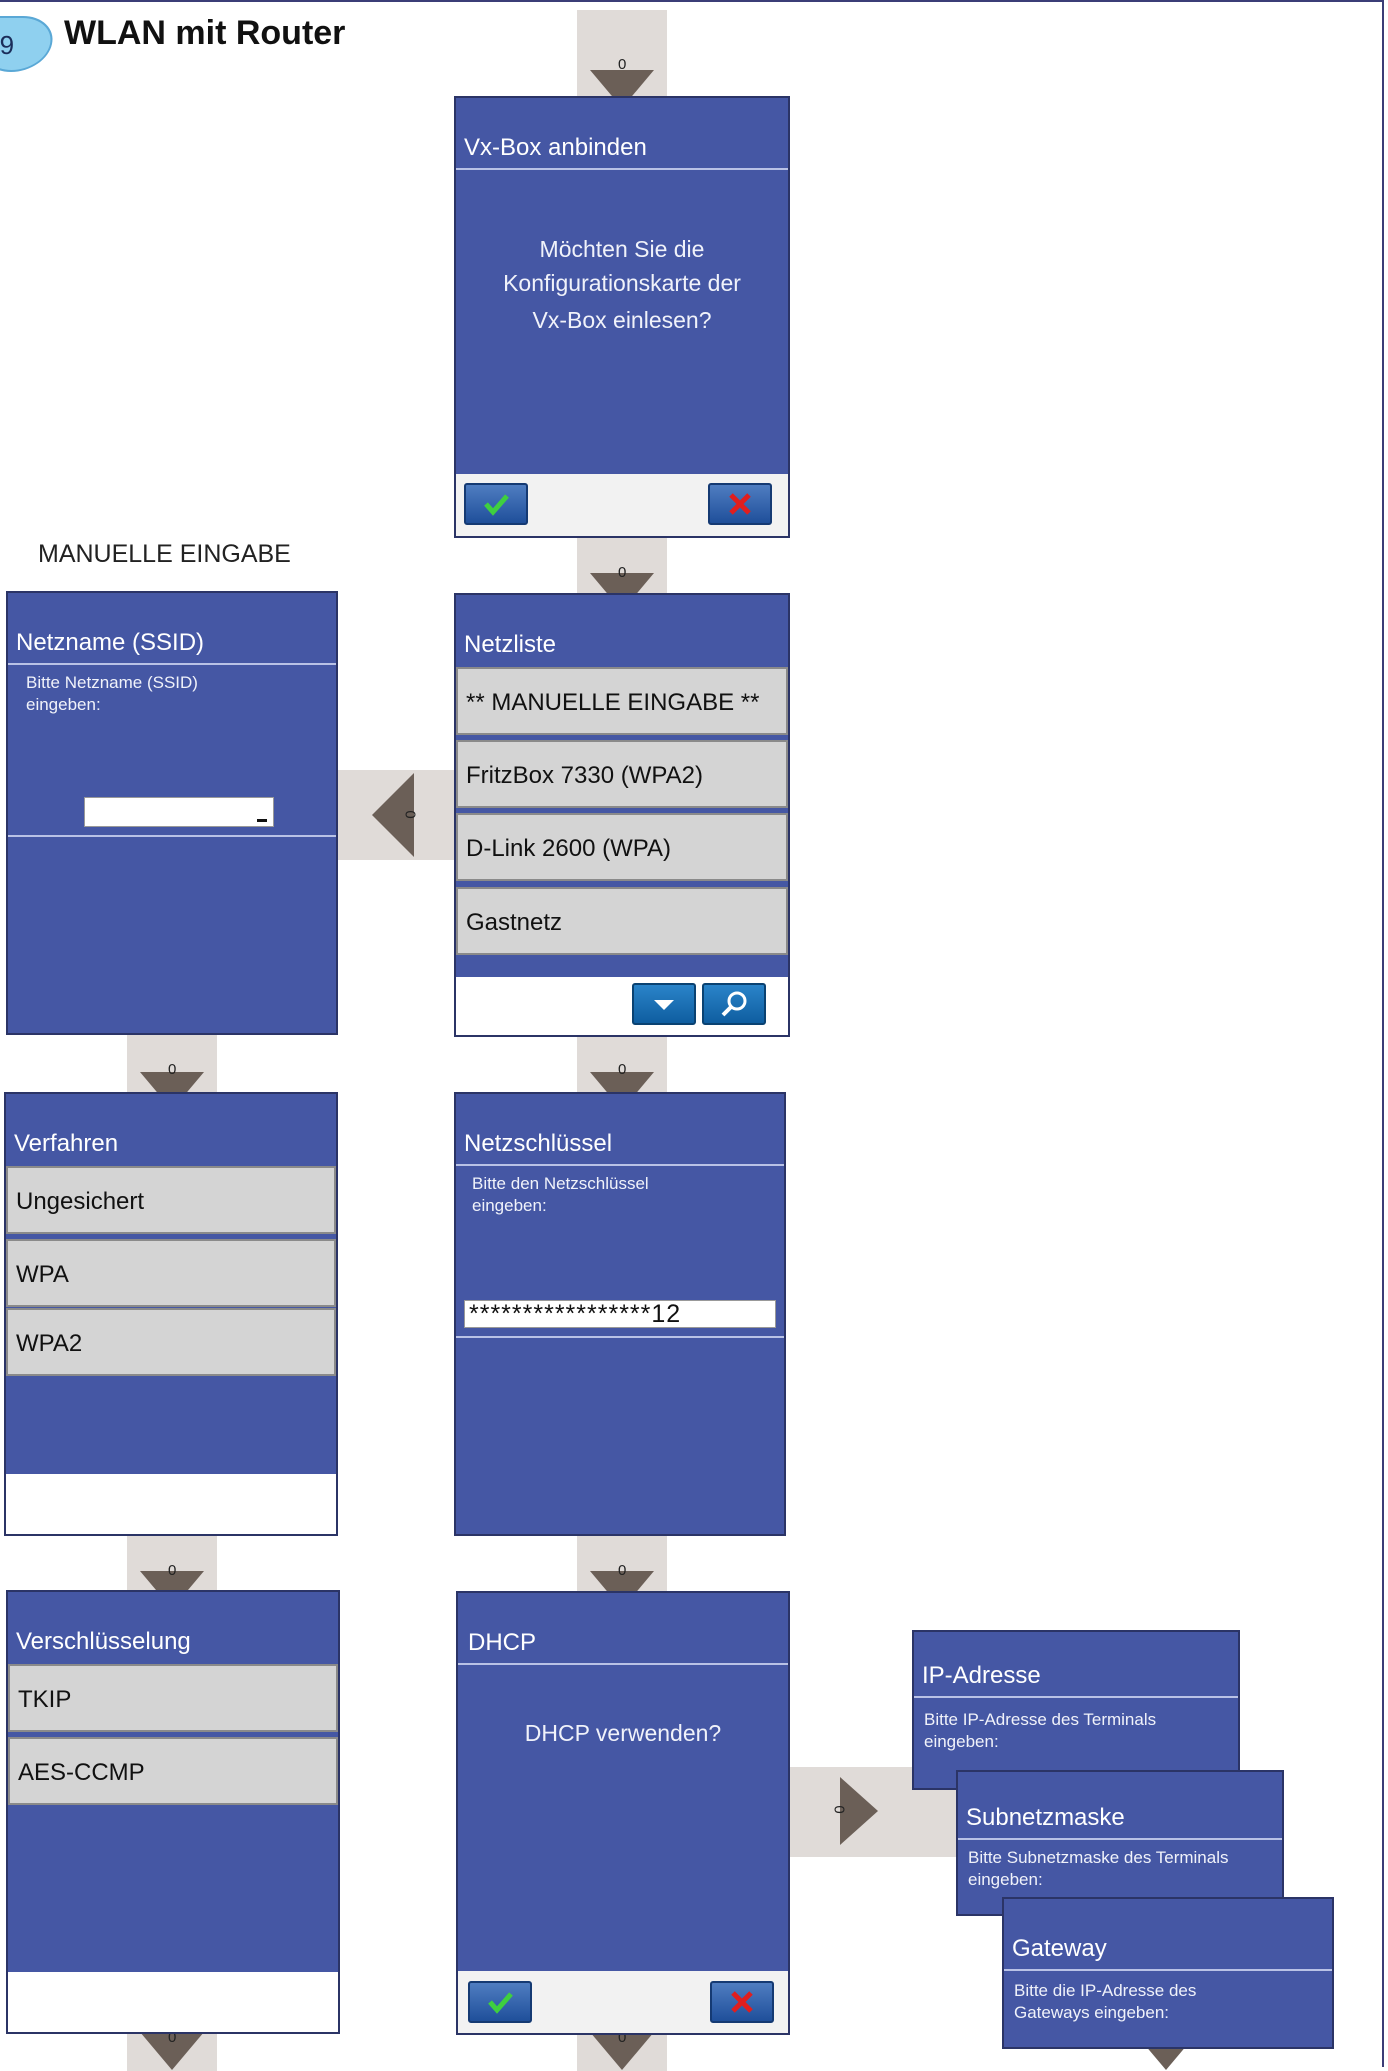 The height and width of the screenshot is (2071, 1388). What do you see at coordinates (103, 1641) in the screenshot?
I see `screen-title: Verschlüsselung` at bounding box center [103, 1641].